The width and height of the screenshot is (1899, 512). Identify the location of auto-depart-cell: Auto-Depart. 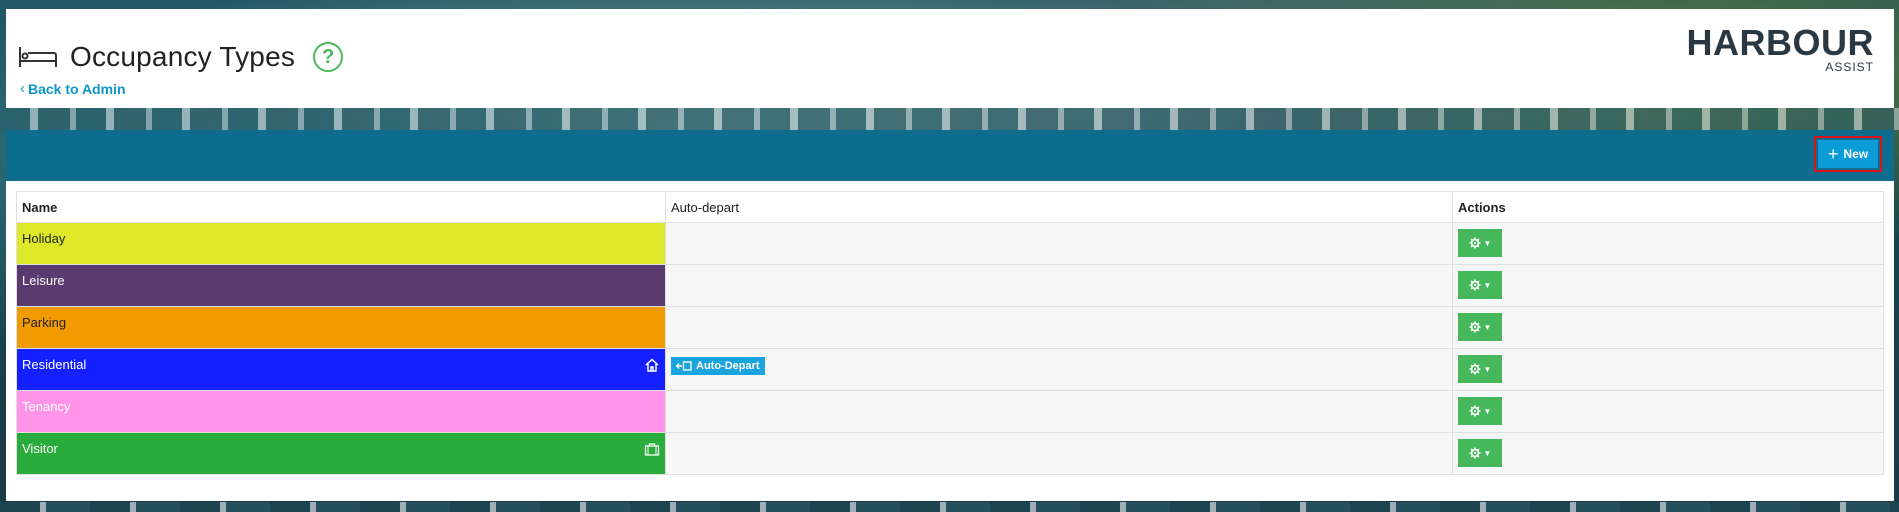
(1059, 369).